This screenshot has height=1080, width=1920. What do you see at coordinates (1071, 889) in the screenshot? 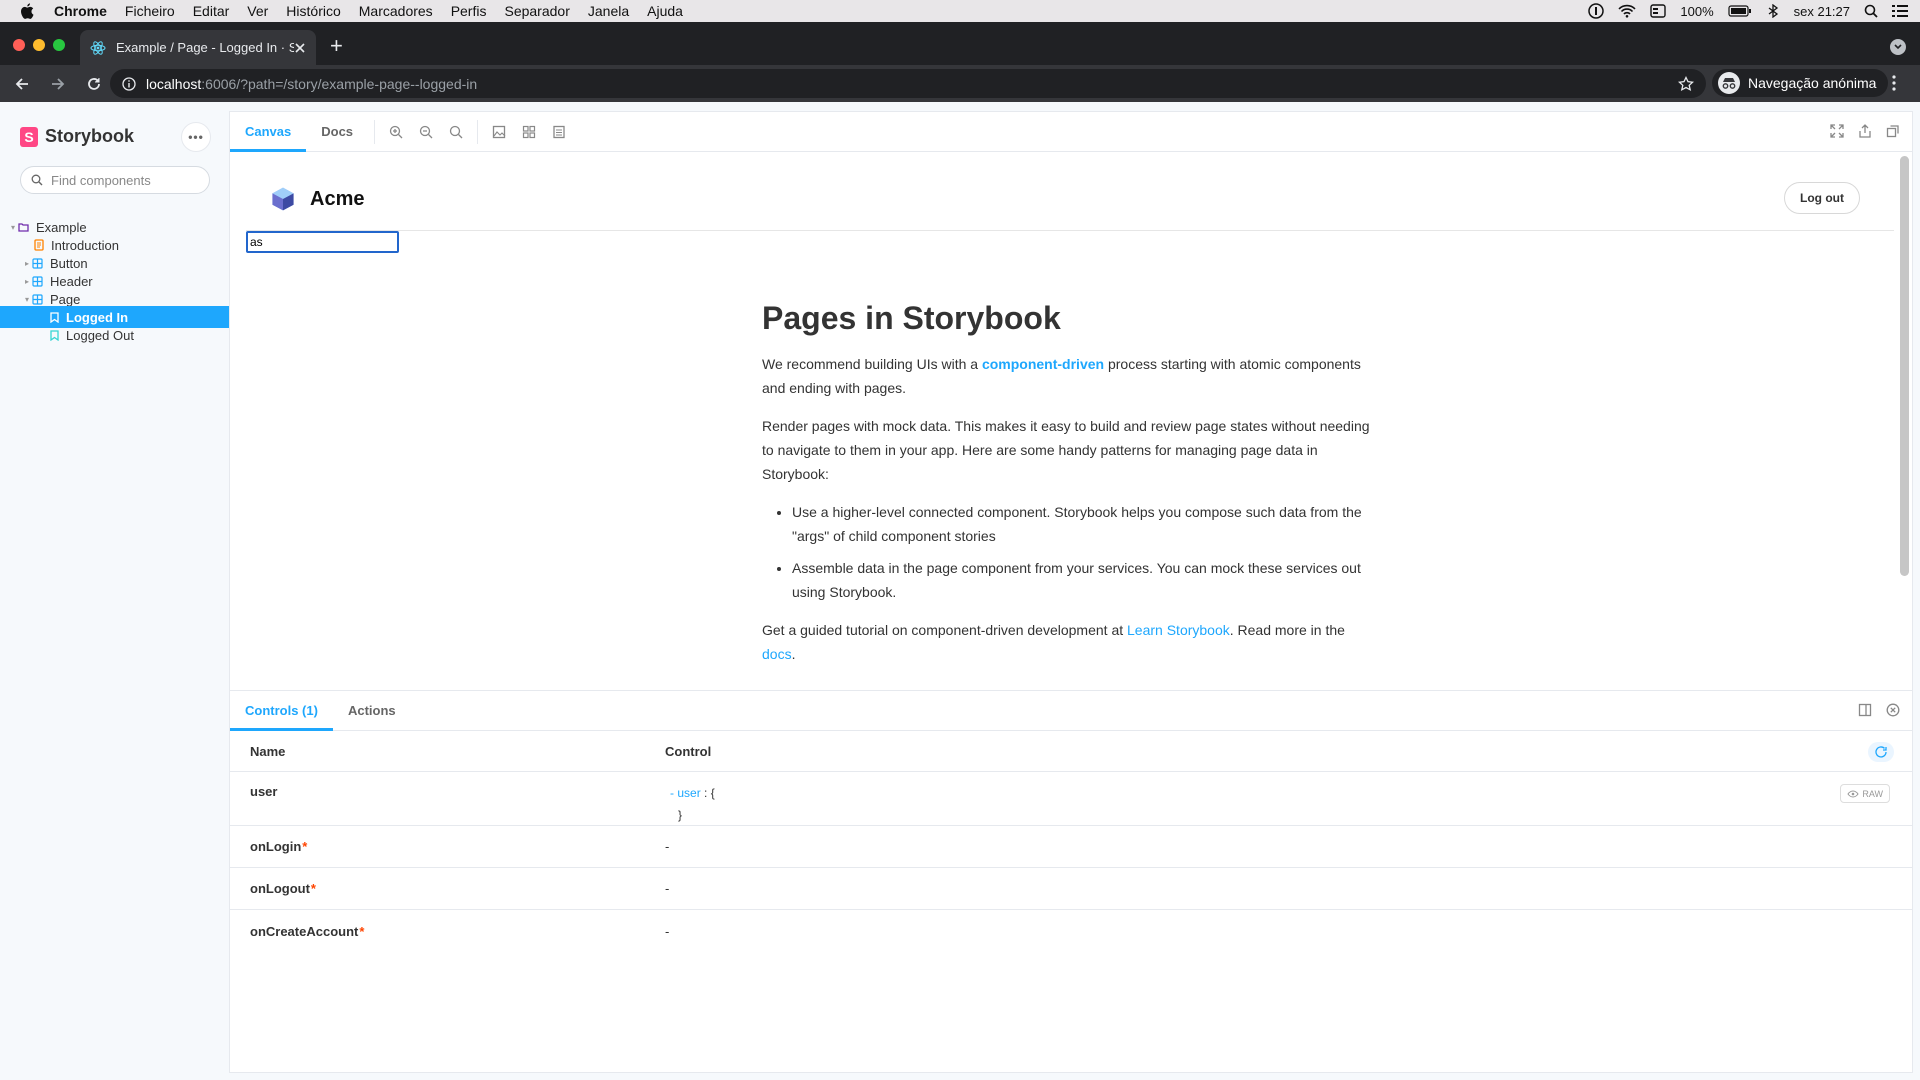
I see `table-row: onLogout* -` at bounding box center [1071, 889].